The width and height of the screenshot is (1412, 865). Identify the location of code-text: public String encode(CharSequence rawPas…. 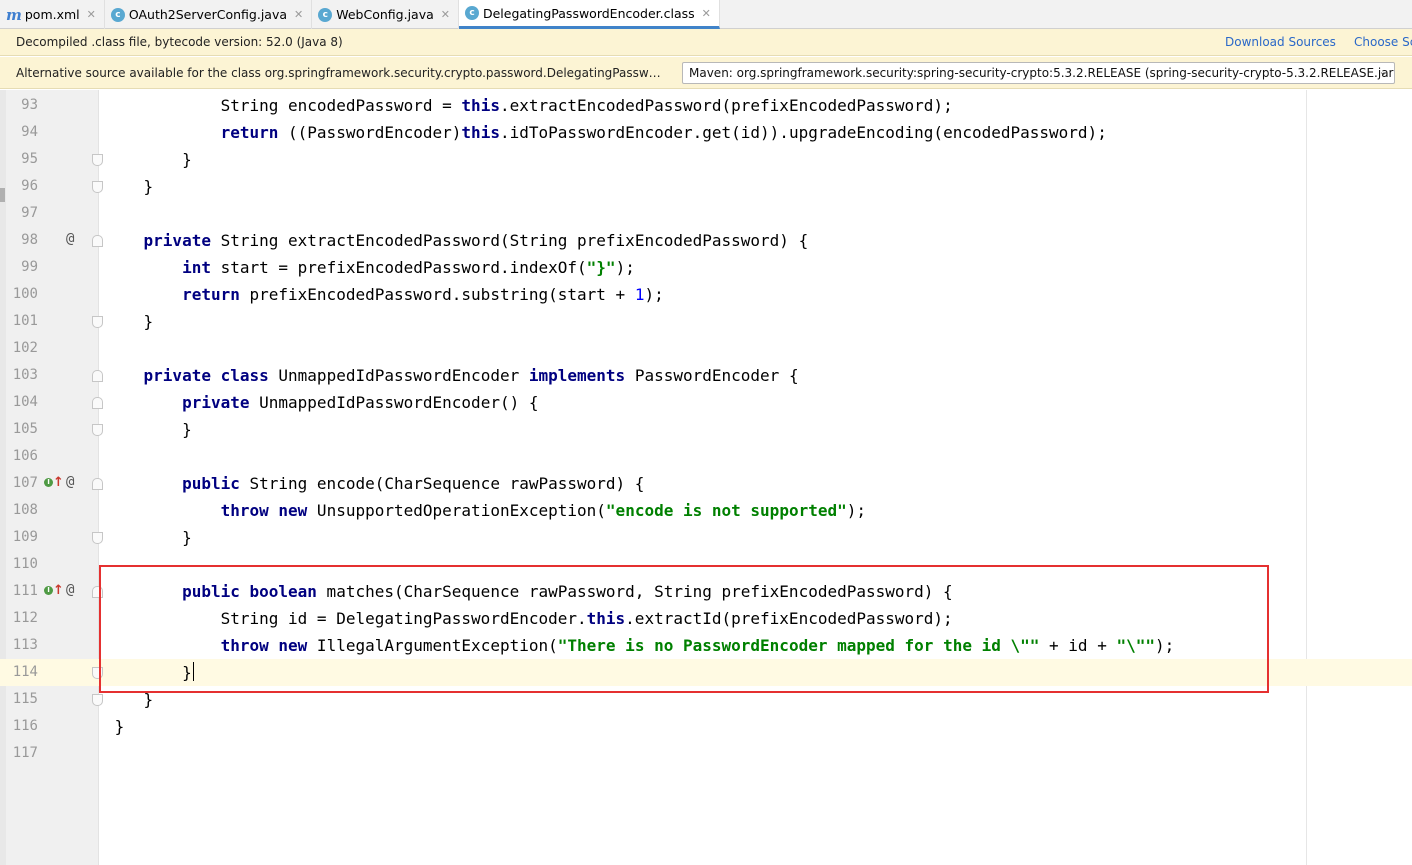
(374, 483).